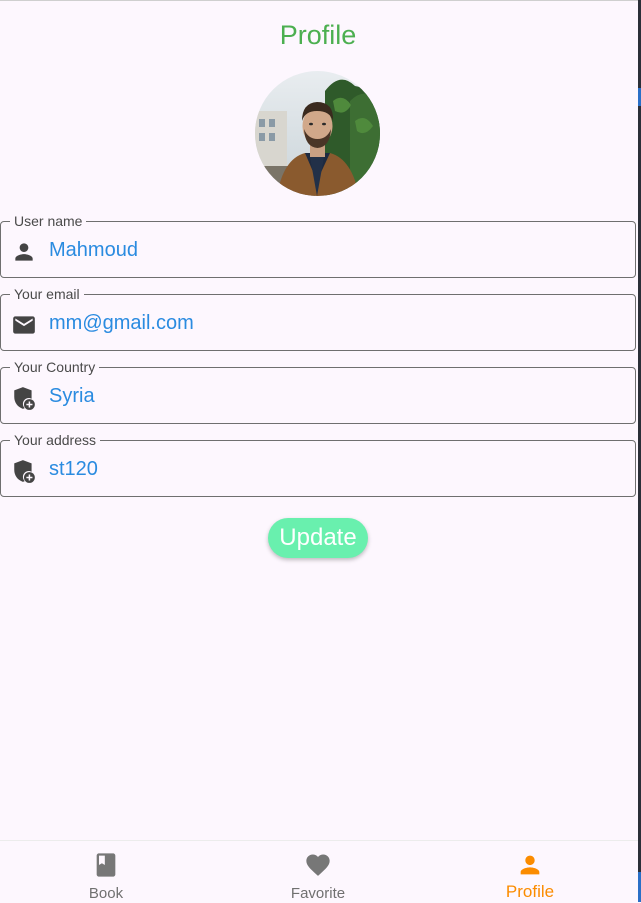  What do you see at coordinates (530, 891) in the screenshot?
I see `nav-label: Profile` at bounding box center [530, 891].